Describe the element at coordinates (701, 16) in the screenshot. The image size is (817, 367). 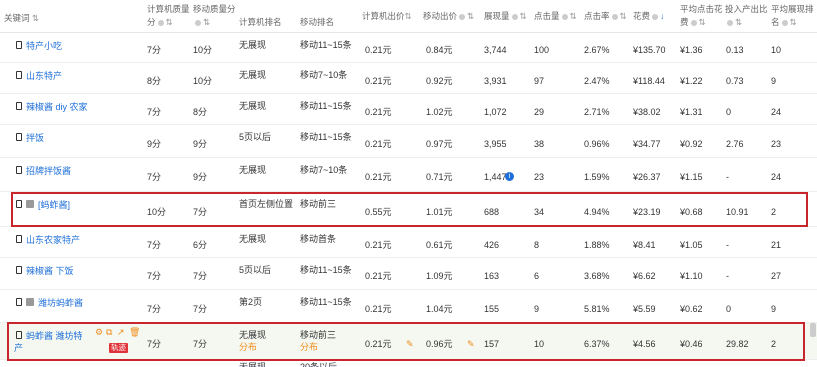
I see `col-cpc: 平均点击花费 ⇅` at that location.